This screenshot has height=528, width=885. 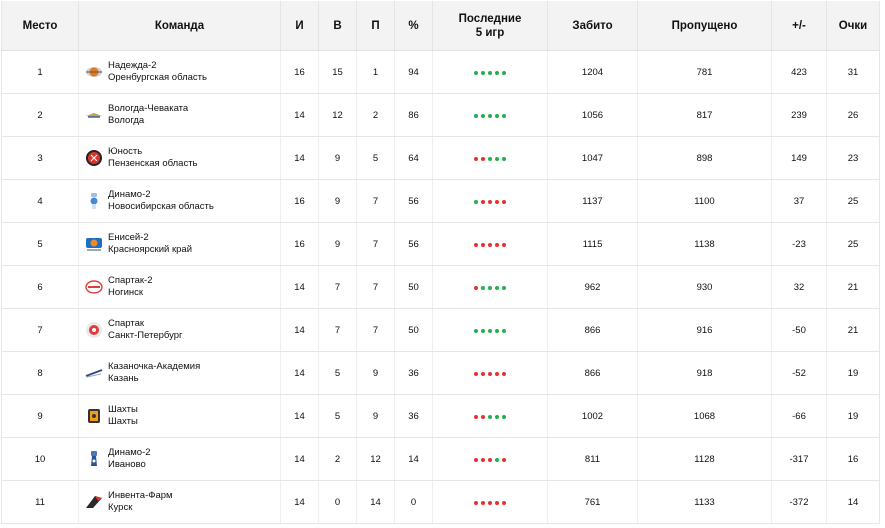 What do you see at coordinates (413, 26) in the screenshot?
I see `header-percent: %` at bounding box center [413, 26].